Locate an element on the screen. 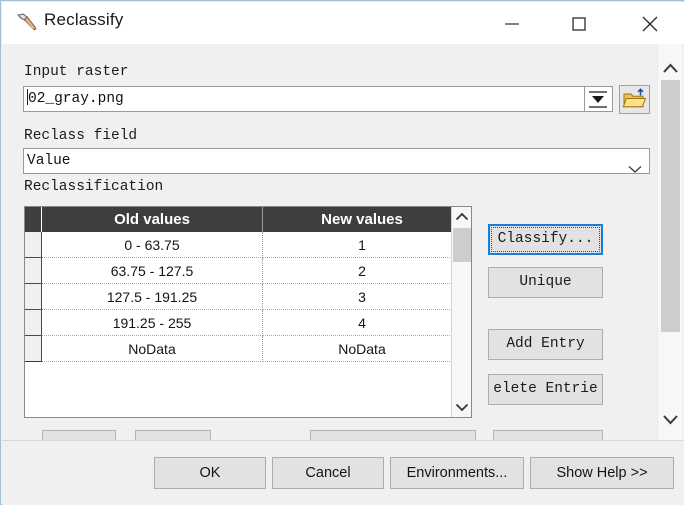  add-entry-button: Add Entry is located at coordinates (545, 344).